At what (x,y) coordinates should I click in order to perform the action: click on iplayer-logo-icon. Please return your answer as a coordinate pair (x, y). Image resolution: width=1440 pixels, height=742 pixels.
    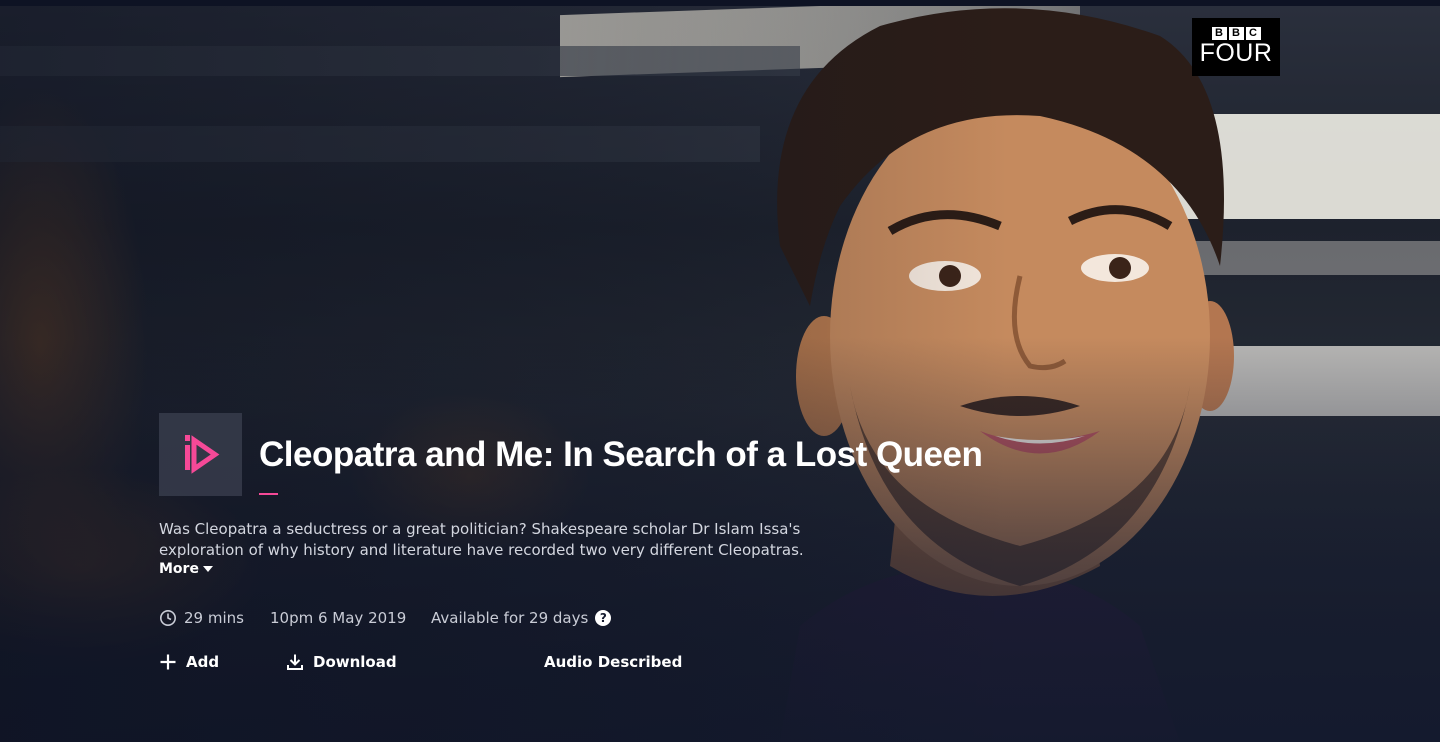
    Looking at the image, I should click on (200, 454).